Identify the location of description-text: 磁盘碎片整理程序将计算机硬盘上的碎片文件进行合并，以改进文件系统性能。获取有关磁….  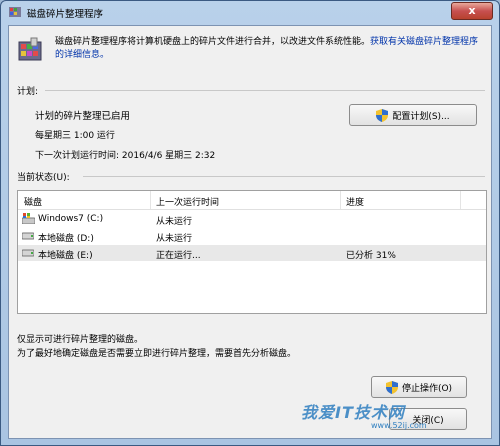
(270, 49).